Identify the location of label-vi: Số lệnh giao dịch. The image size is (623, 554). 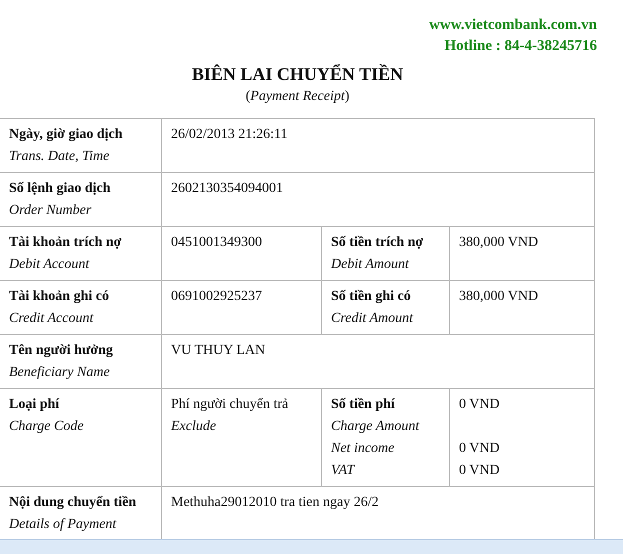
(60, 189).